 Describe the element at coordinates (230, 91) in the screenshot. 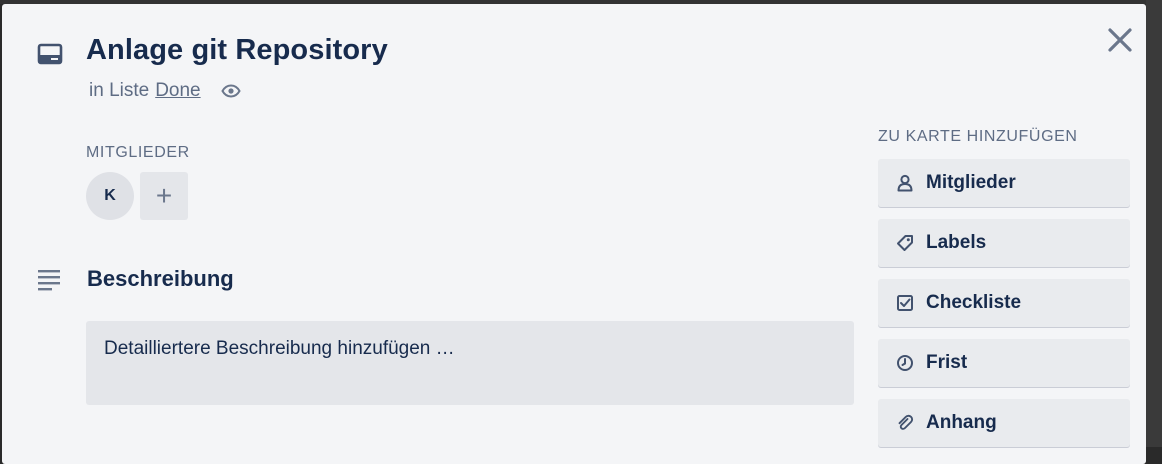

I see `eye-icon` at that location.